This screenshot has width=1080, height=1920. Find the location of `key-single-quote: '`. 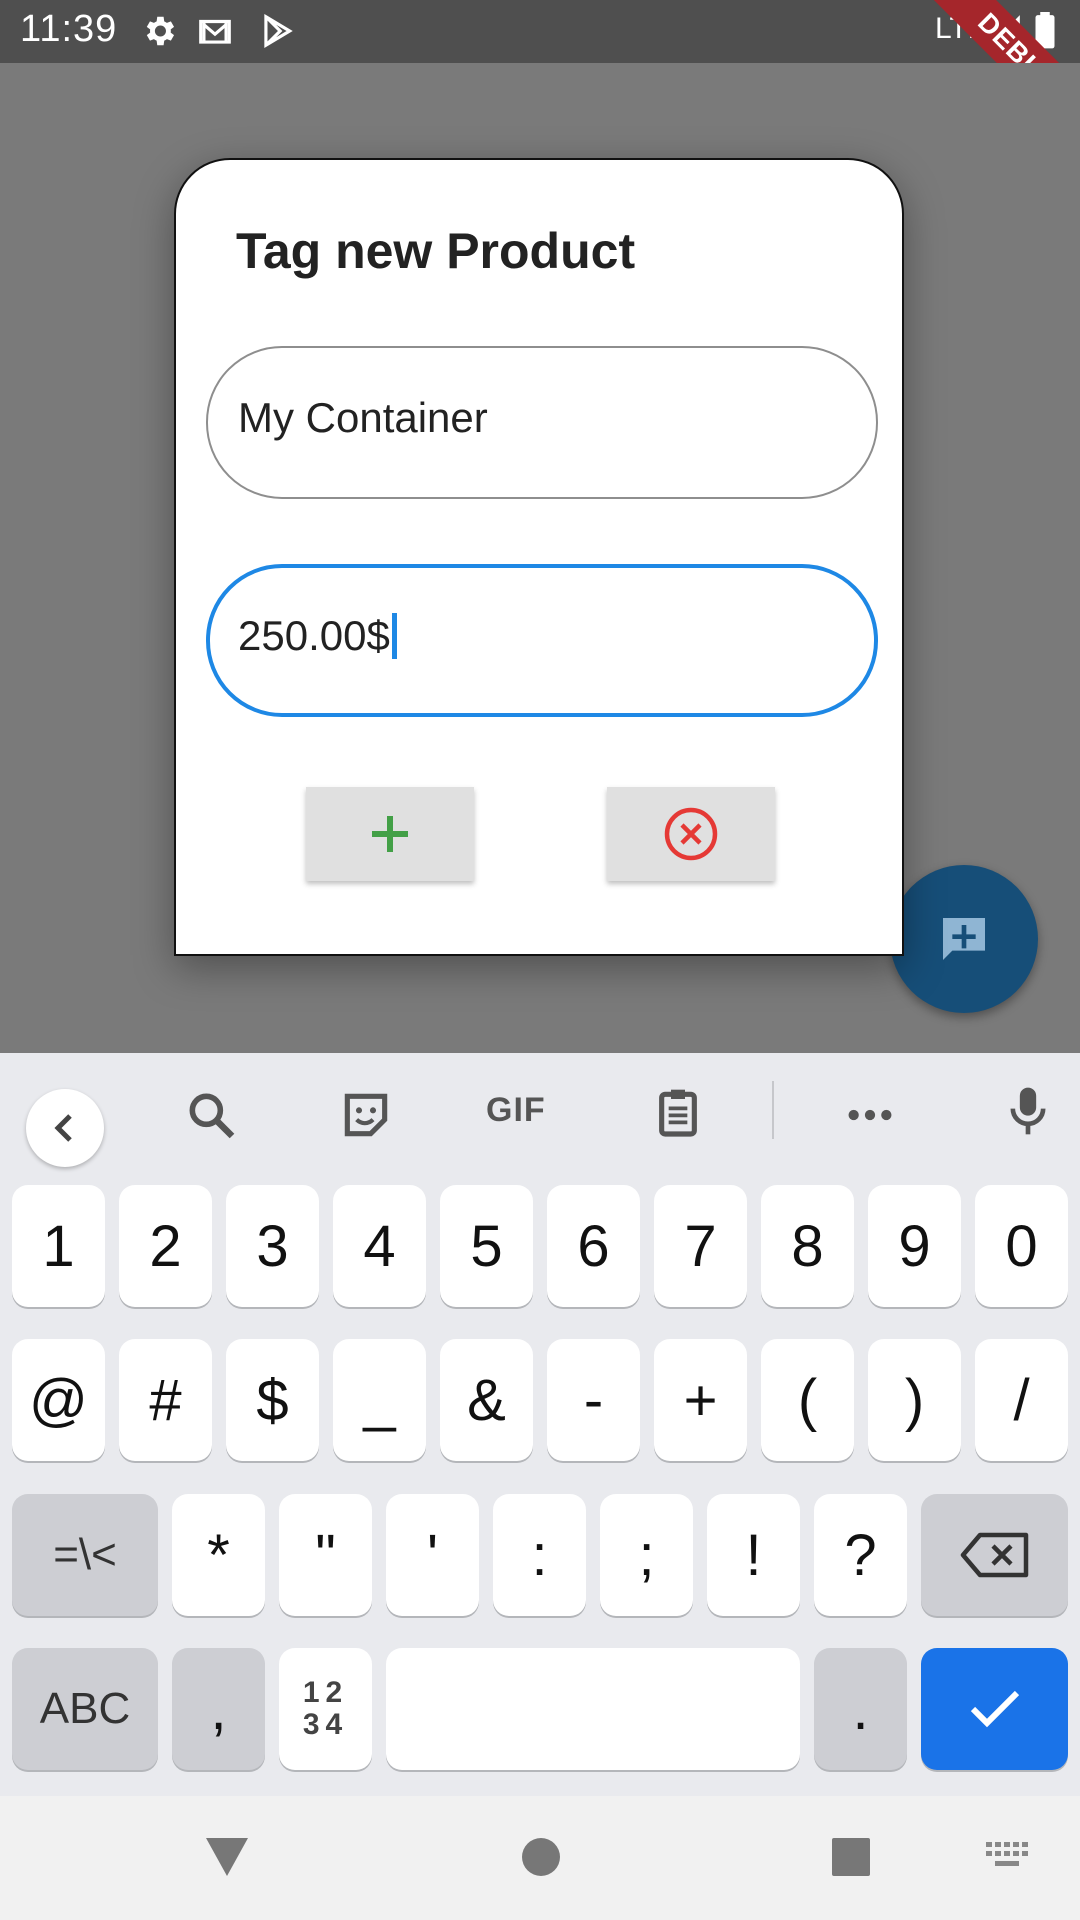

key-single-quote: ' is located at coordinates (432, 1555).